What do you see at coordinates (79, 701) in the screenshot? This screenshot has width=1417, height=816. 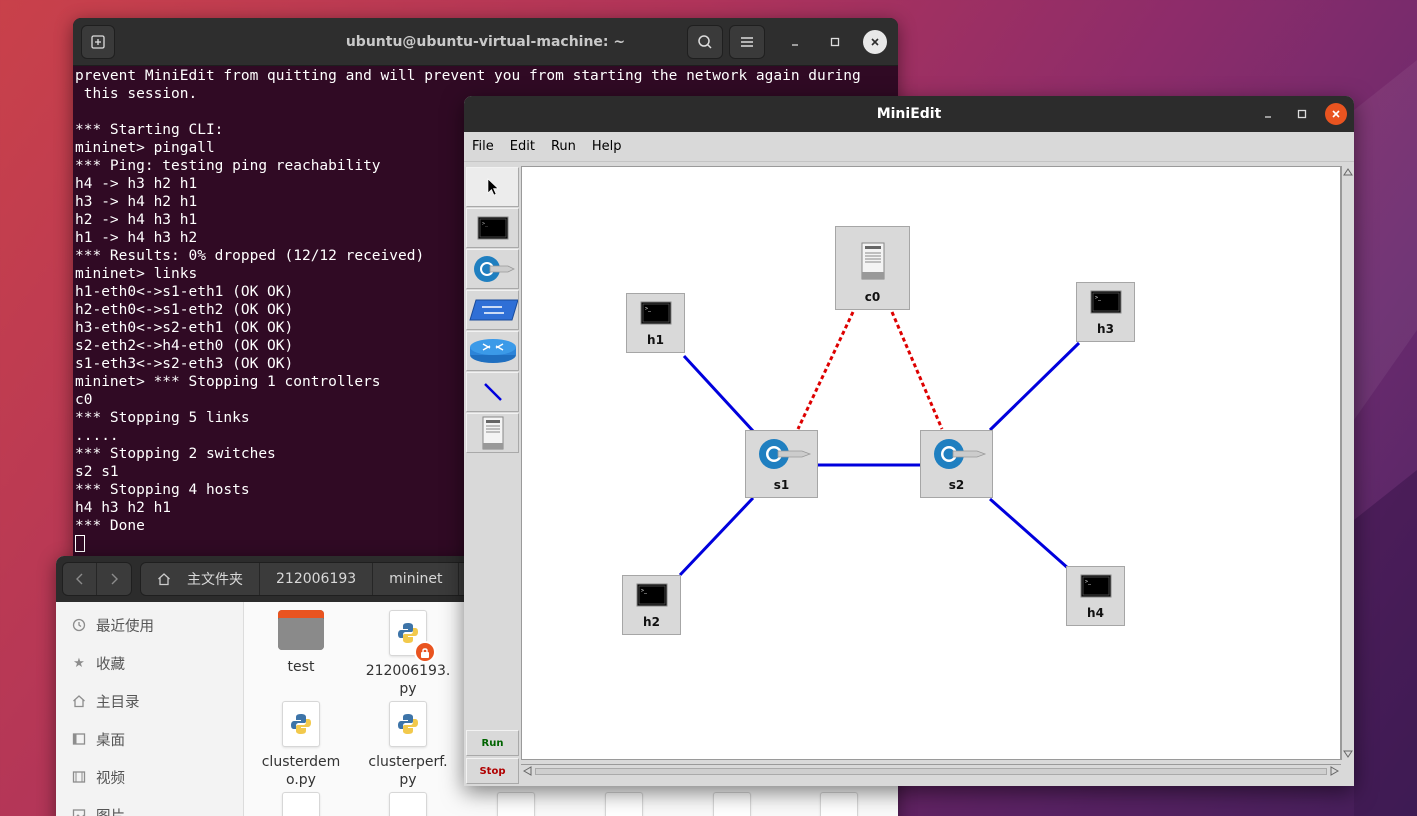 I see `home-icon` at bounding box center [79, 701].